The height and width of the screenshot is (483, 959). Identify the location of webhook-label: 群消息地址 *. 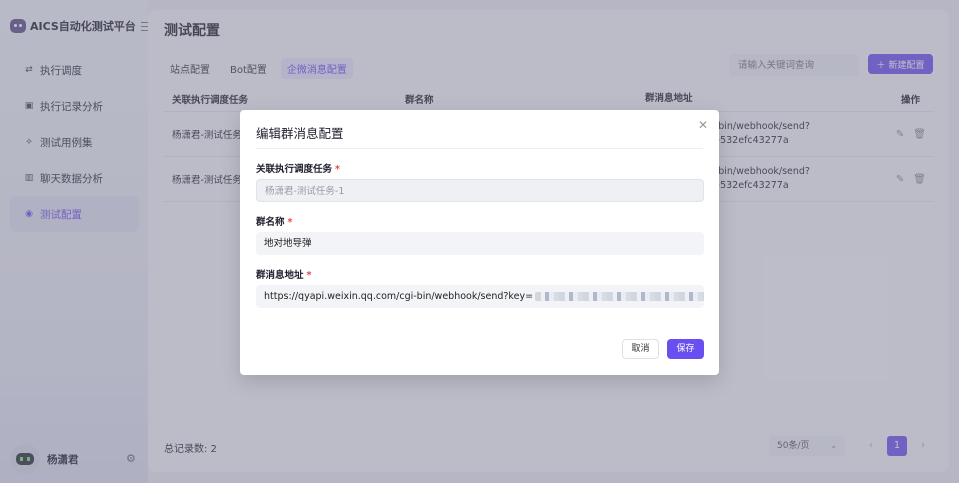
(283, 274).